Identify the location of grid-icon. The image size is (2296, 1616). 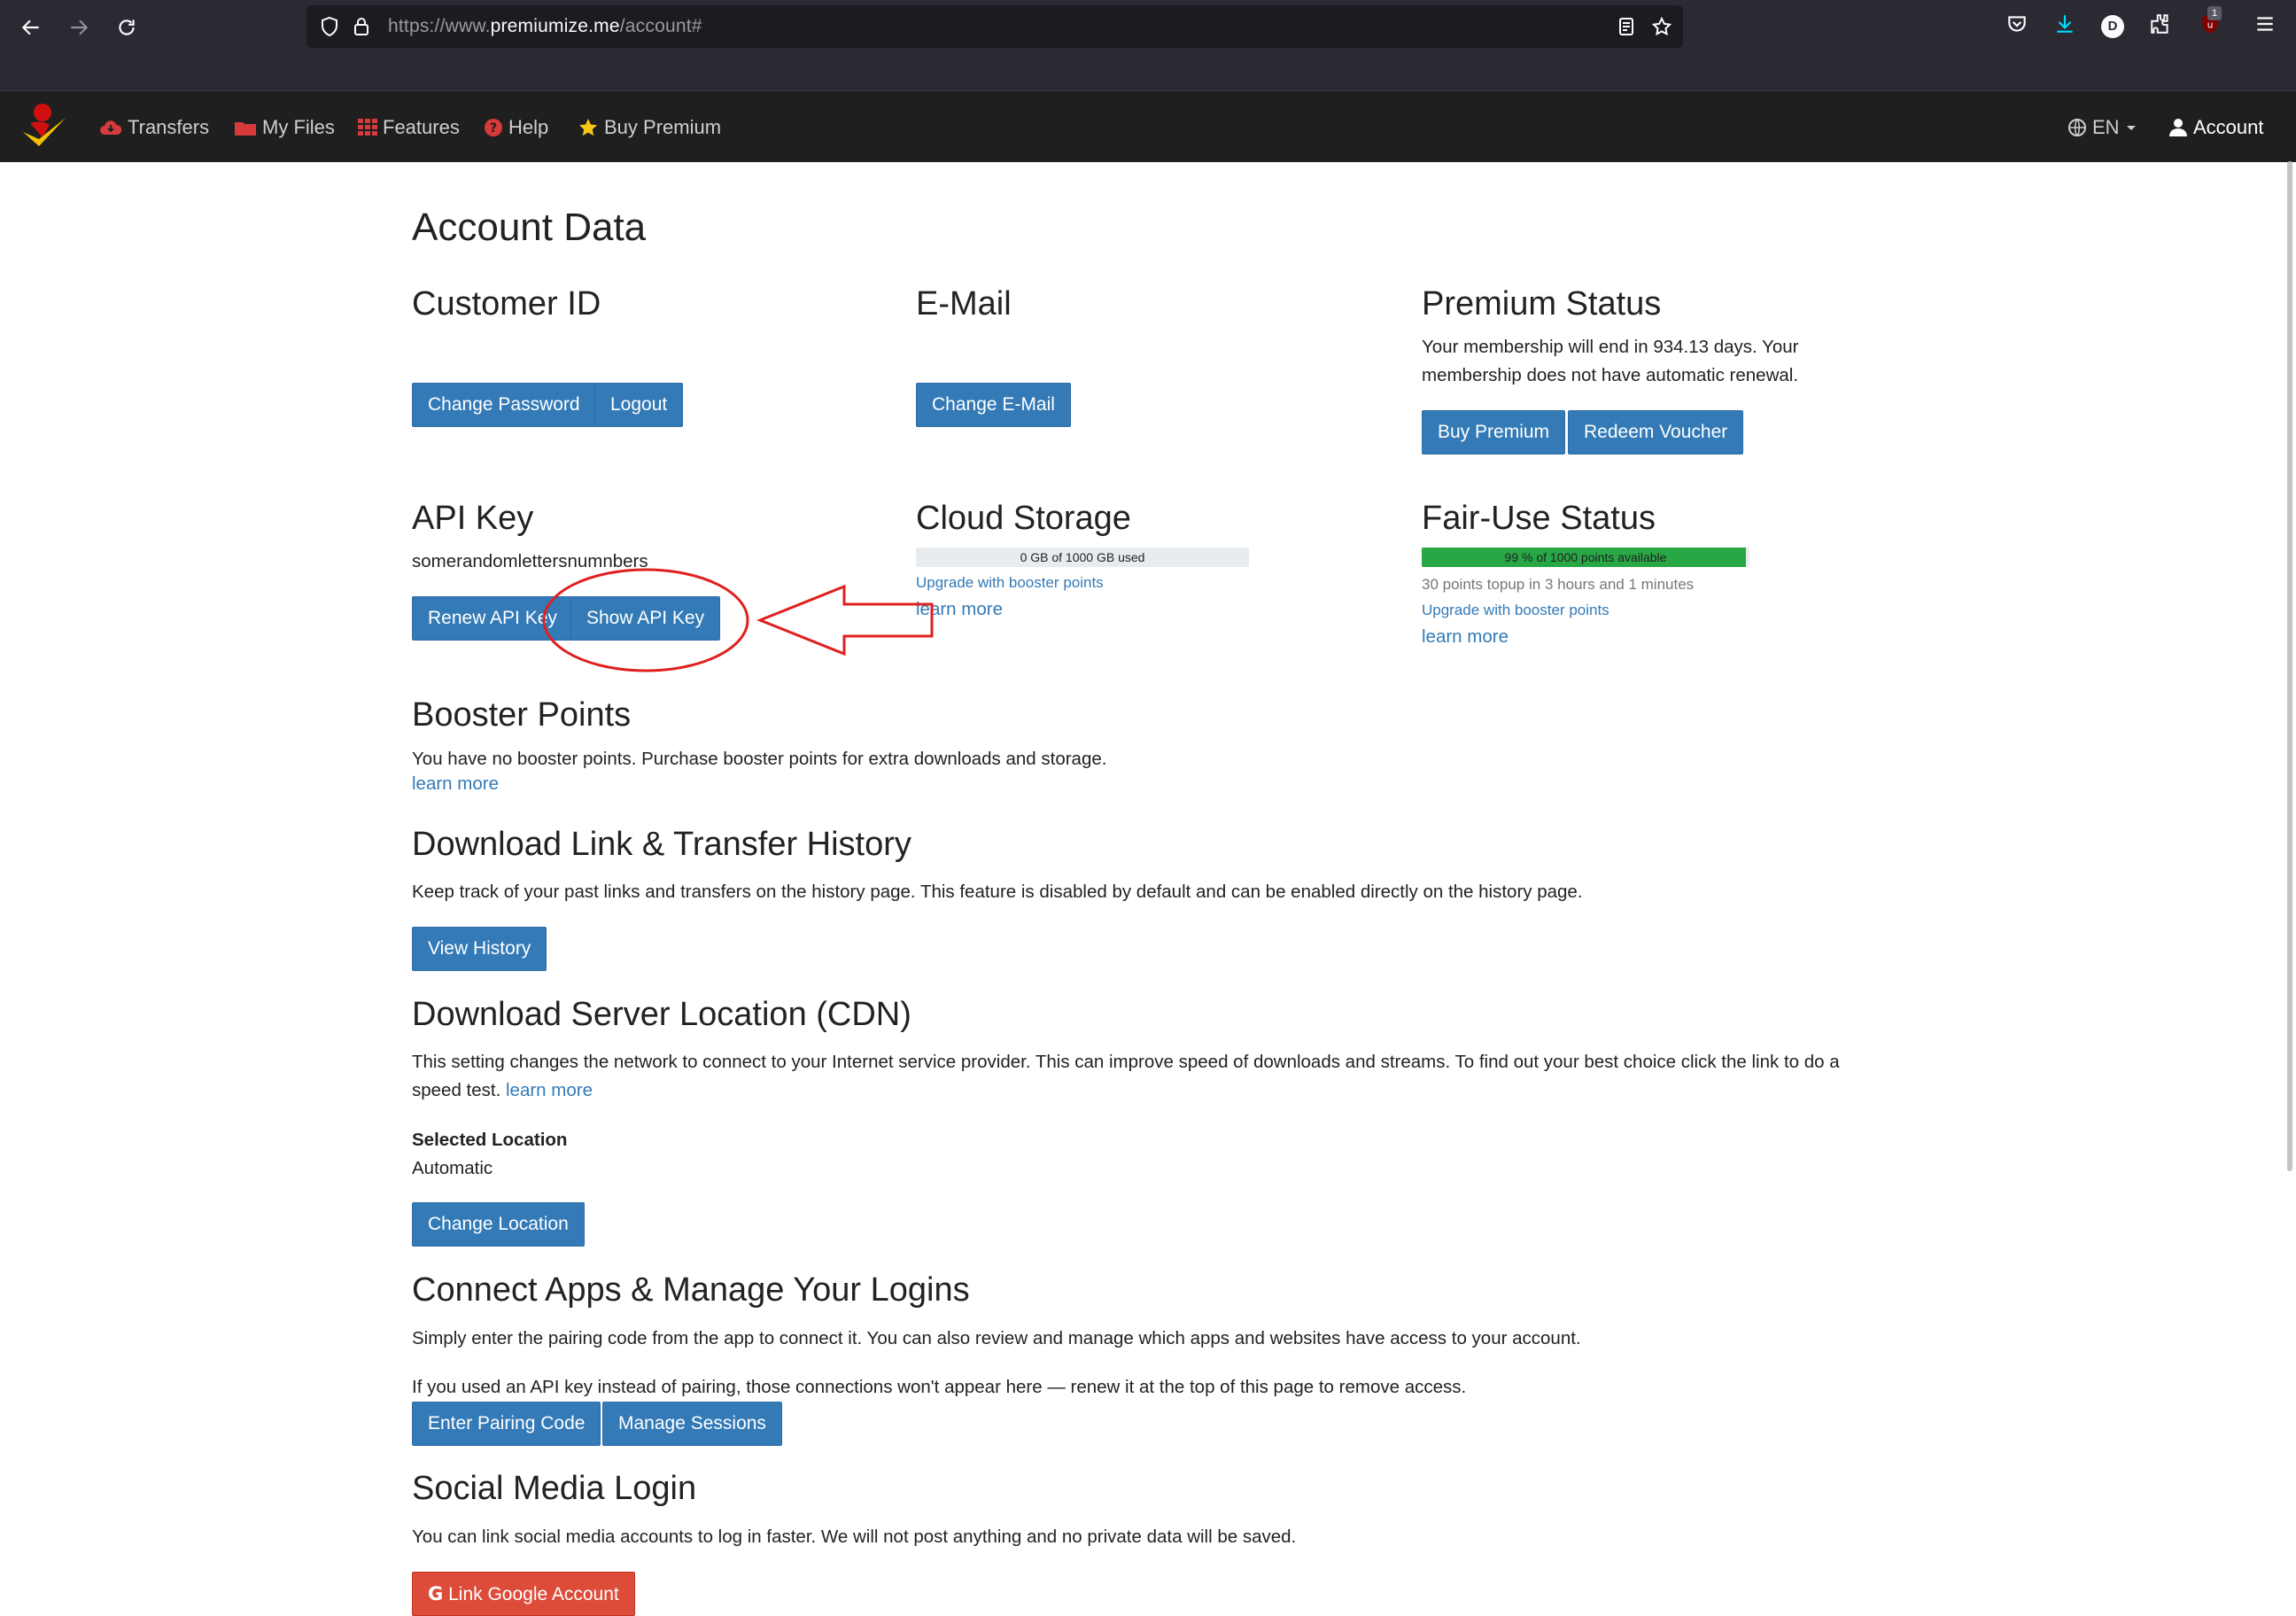
(367, 127).